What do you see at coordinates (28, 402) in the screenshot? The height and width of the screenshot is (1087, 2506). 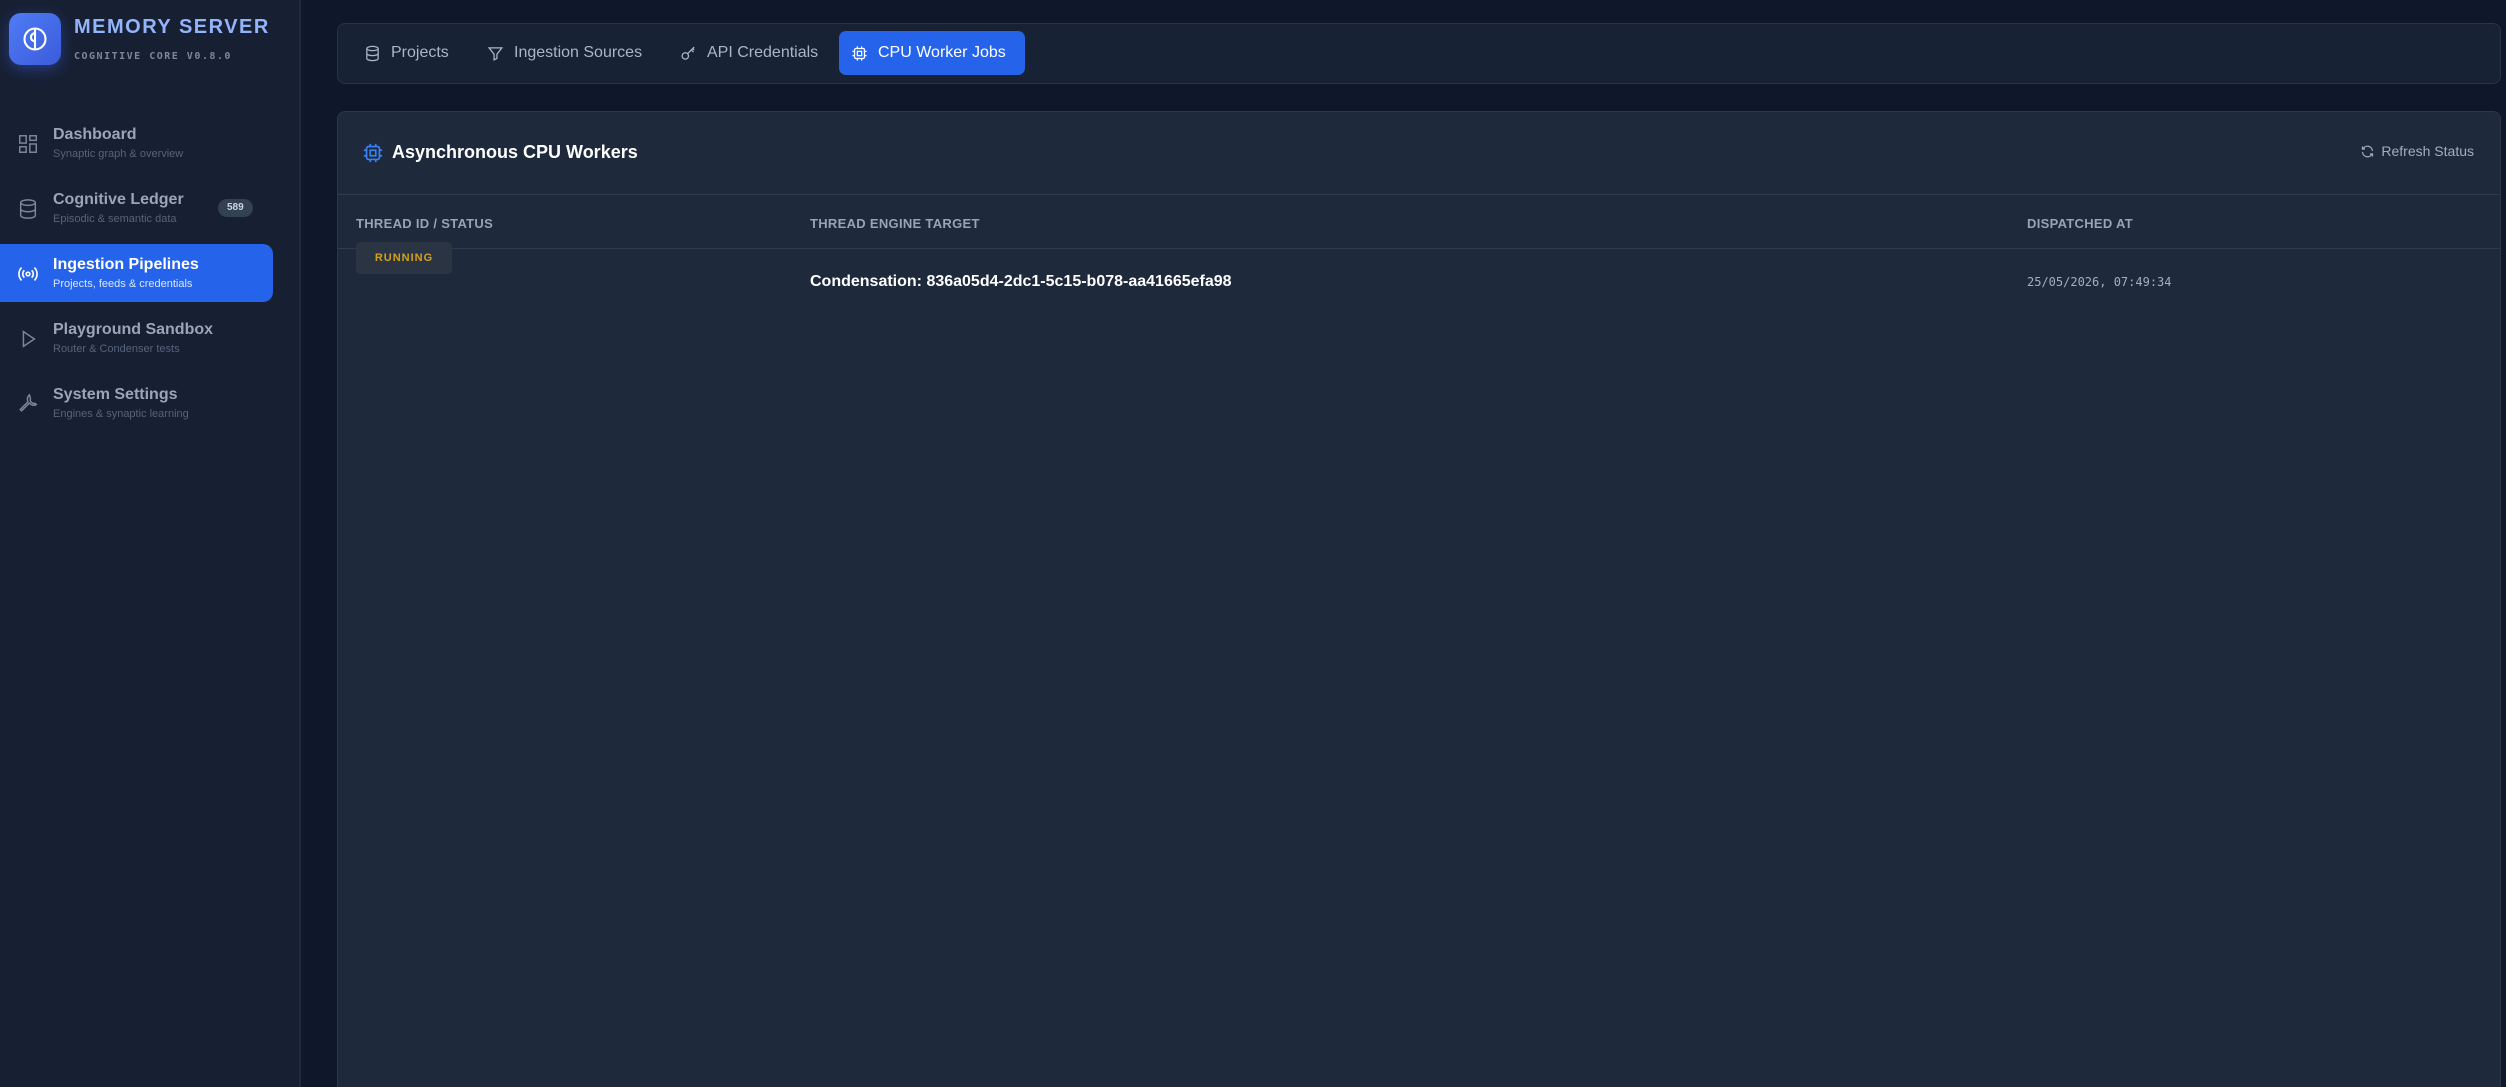 I see `wrench-icon` at bounding box center [28, 402].